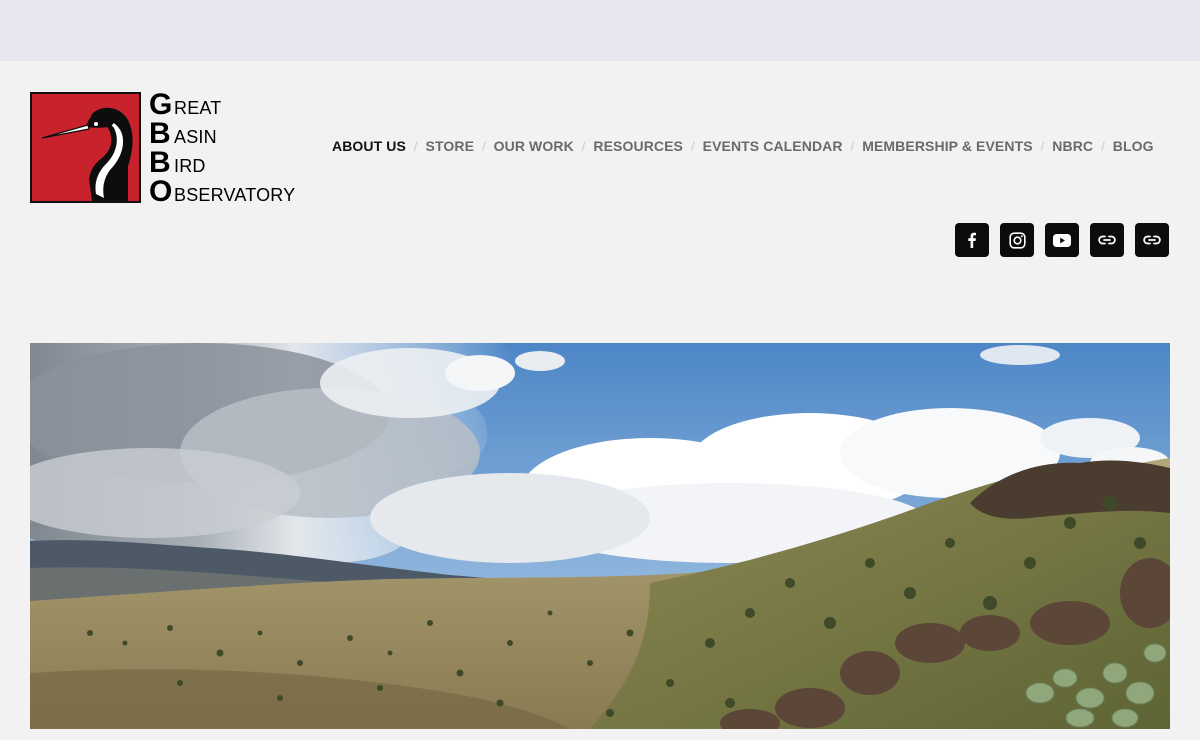  What do you see at coordinates (1133, 146) in the screenshot?
I see `nav-item-blog: BLOG` at bounding box center [1133, 146].